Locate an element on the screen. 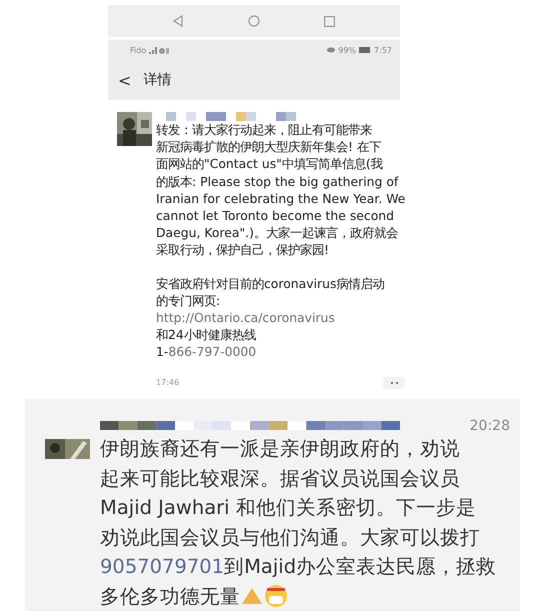 This screenshot has height=613, width=533. message-text: 1- is located at coordinates (162, 352).